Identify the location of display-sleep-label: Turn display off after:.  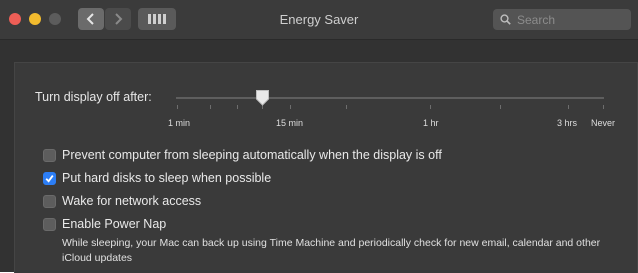
(93, 97).